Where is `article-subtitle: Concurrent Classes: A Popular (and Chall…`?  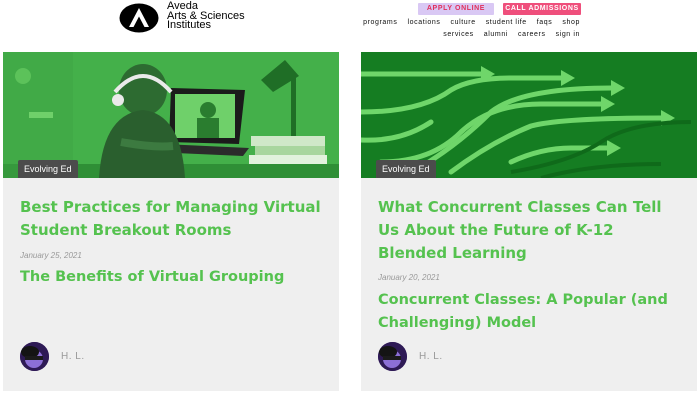
article-subtitle: Concurrent Classes: A Popular (and Chall… is located at coordinates (530, 312).